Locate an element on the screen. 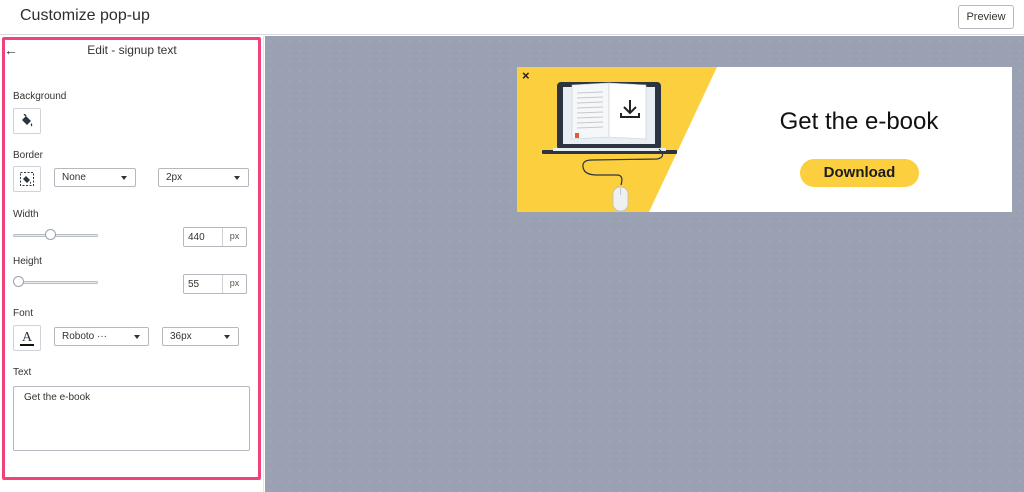 The width and height of the screenshot is (1024, 492). height-label: Height is located at coordinates (27, 261).